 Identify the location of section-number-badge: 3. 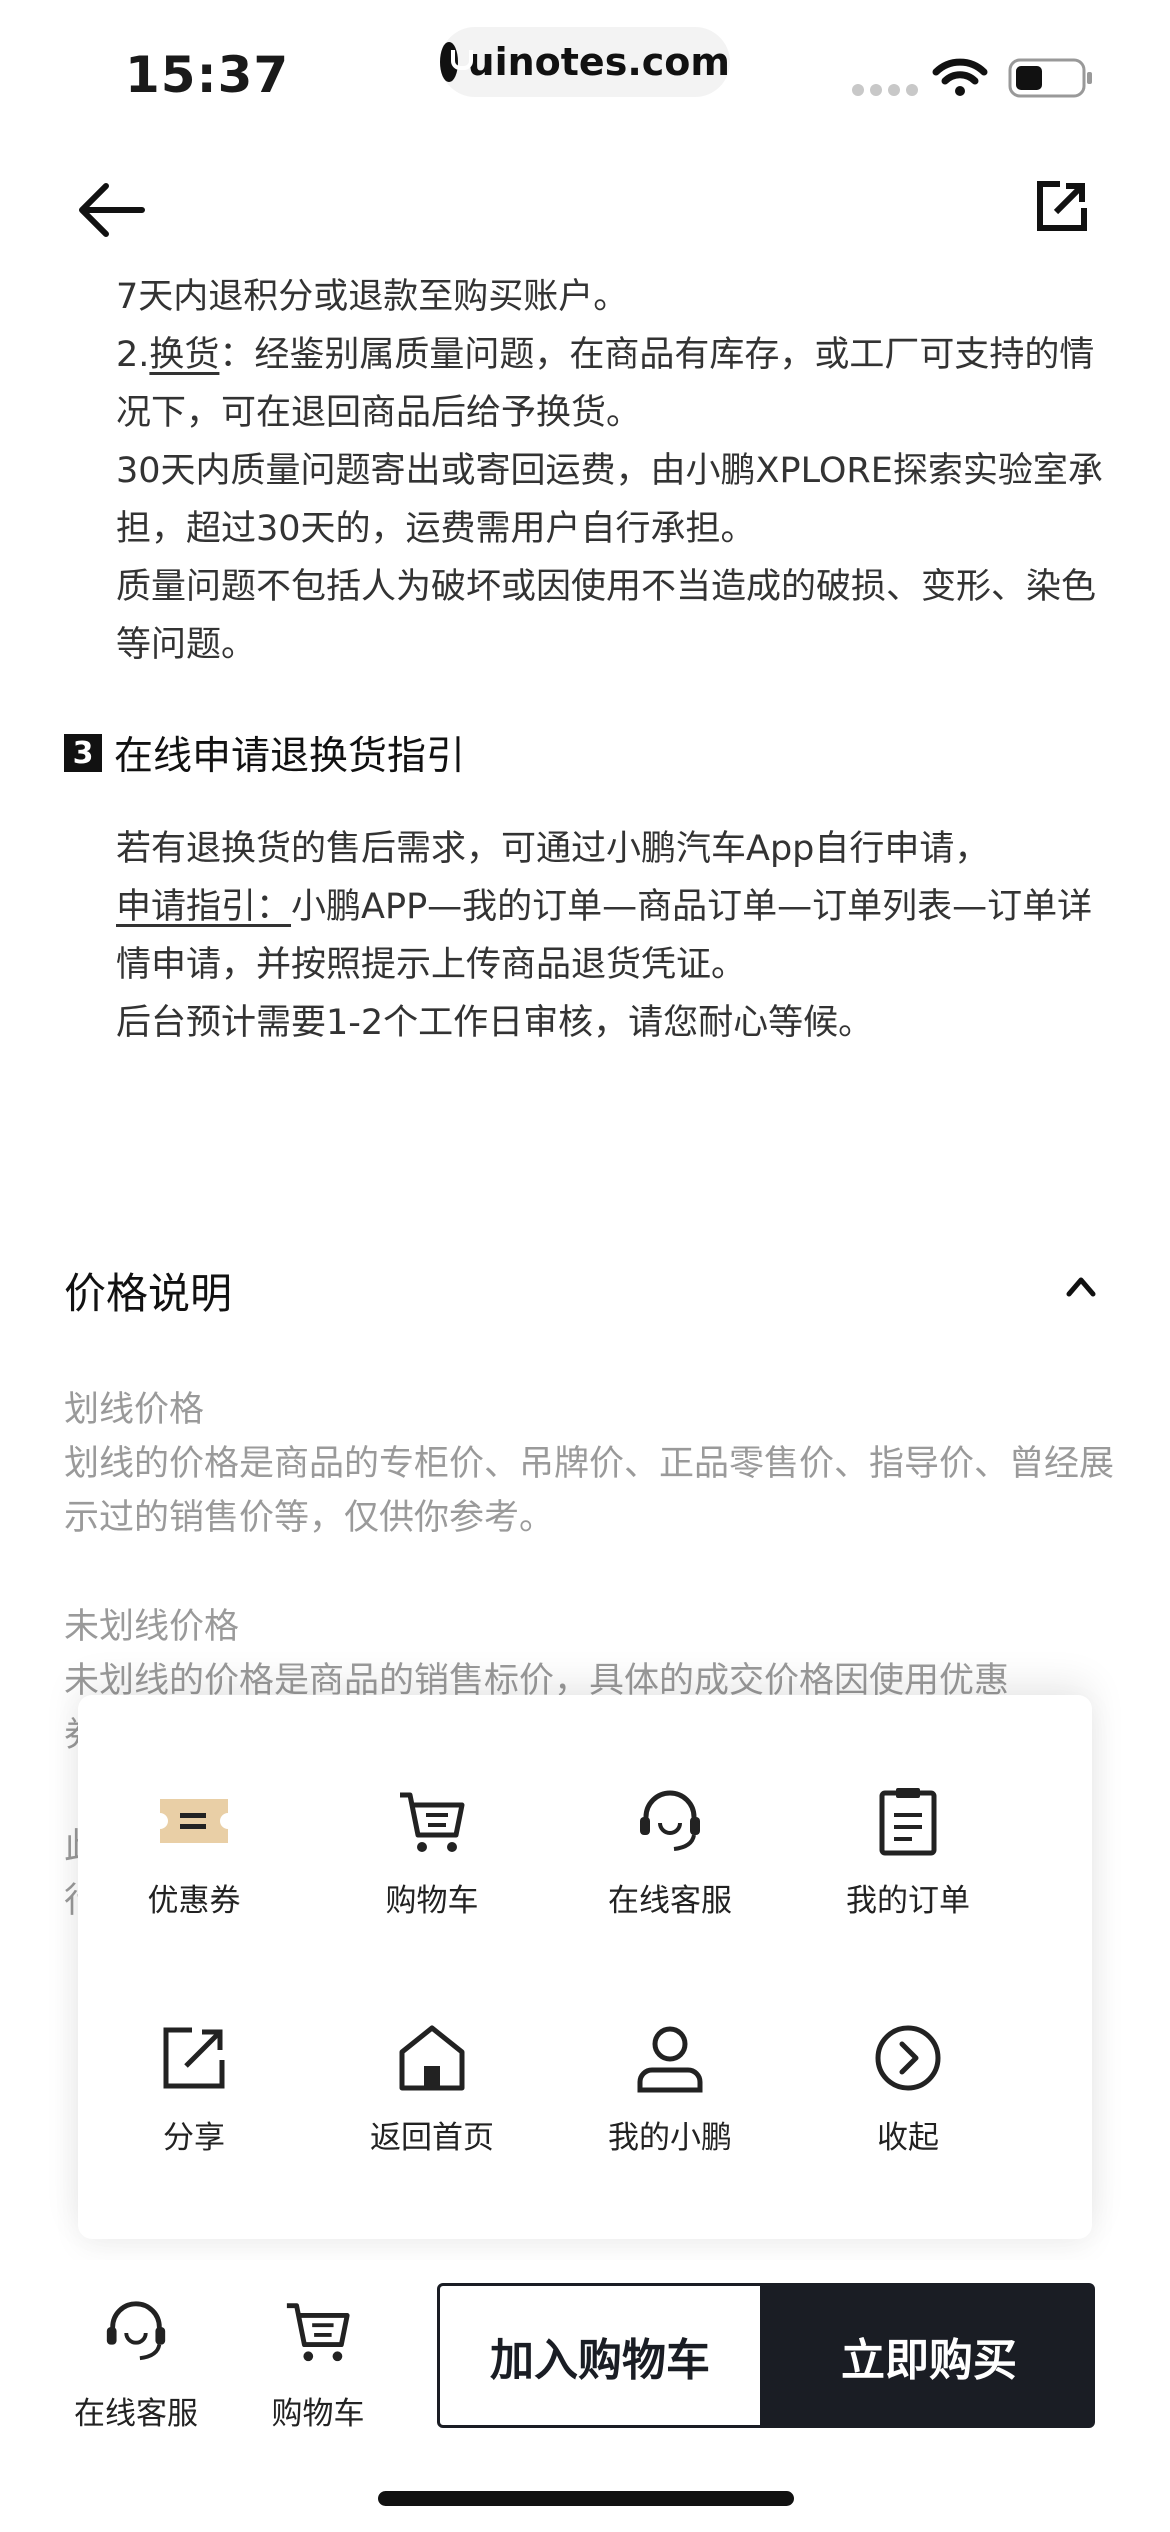
(83, 753).